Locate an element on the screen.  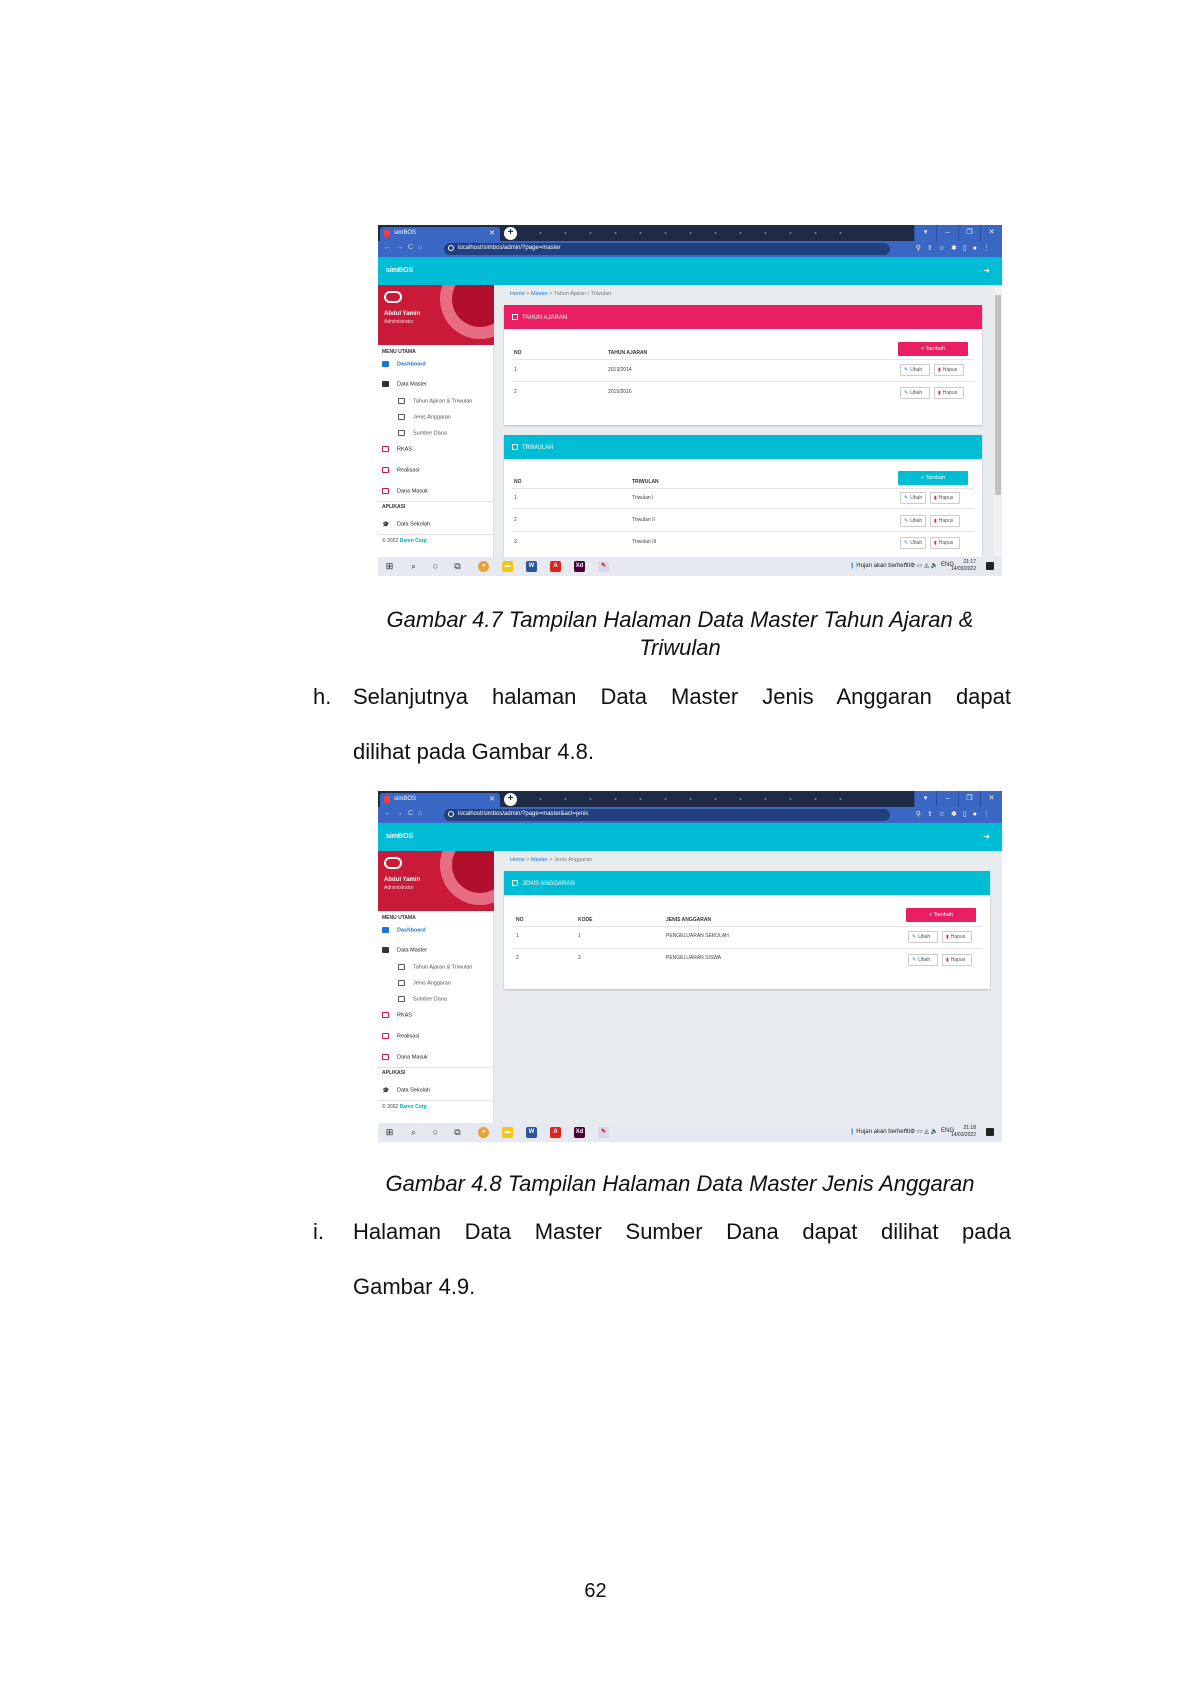
scrollbar is located at coordinates (998, 421).